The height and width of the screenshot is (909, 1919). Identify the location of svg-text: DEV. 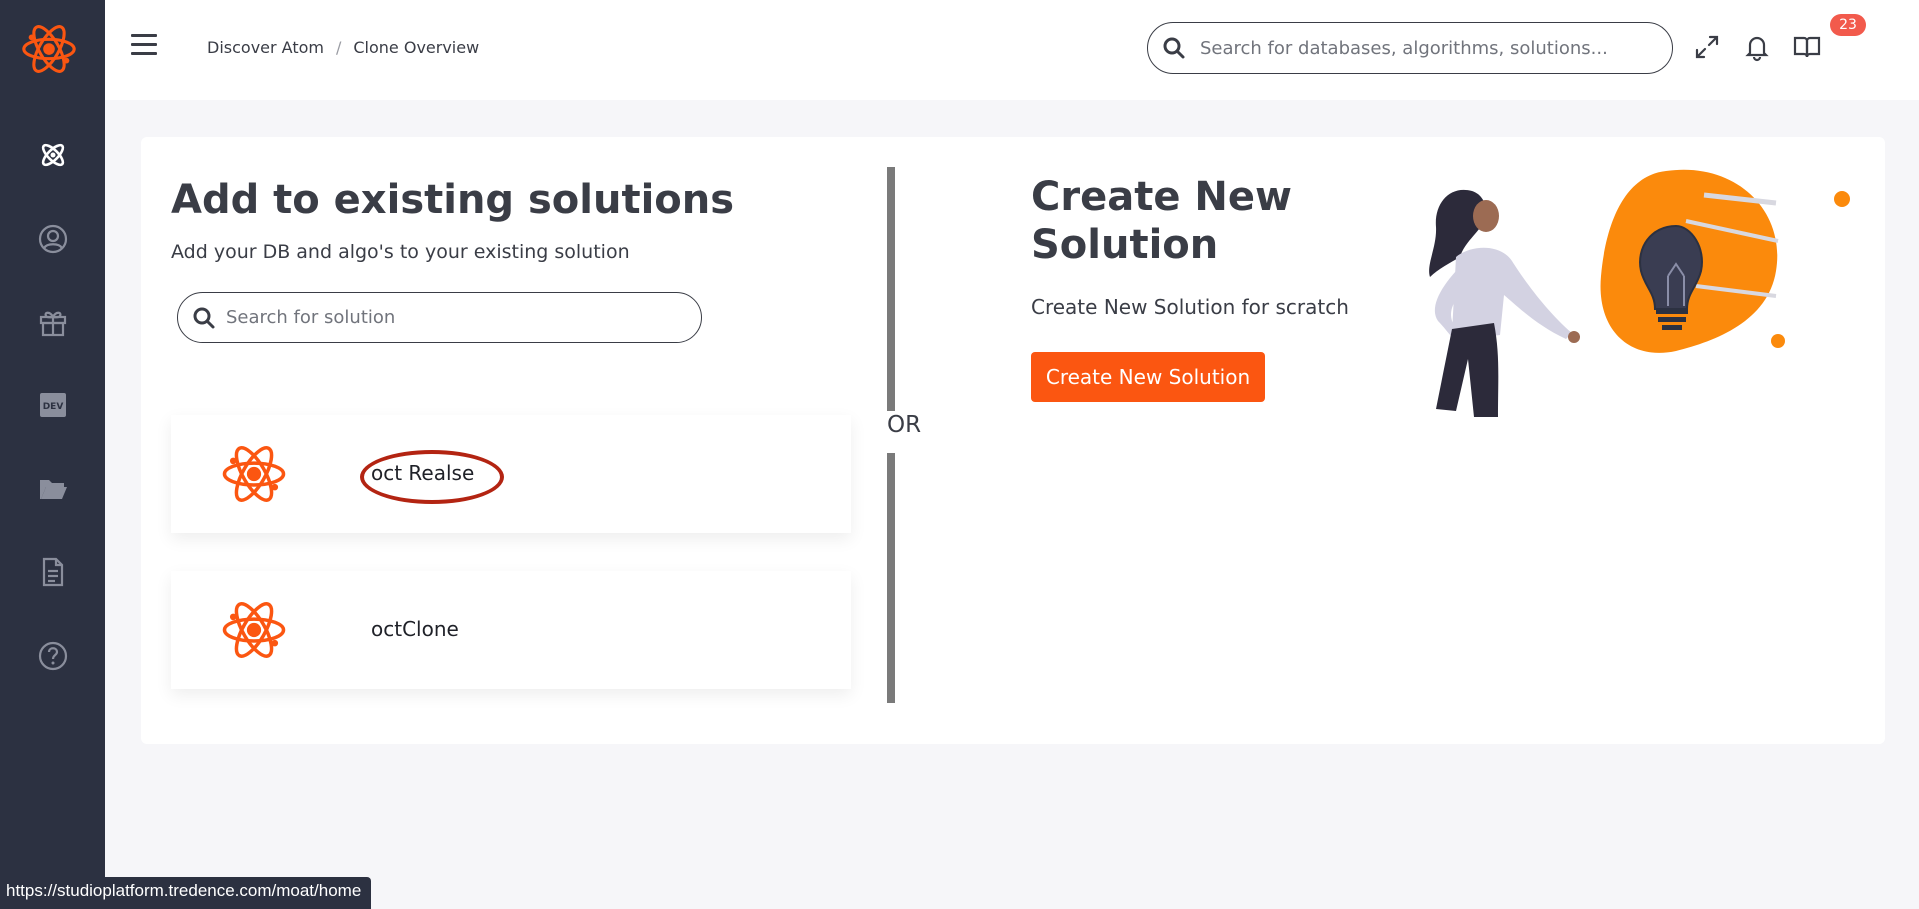
(53, 407).